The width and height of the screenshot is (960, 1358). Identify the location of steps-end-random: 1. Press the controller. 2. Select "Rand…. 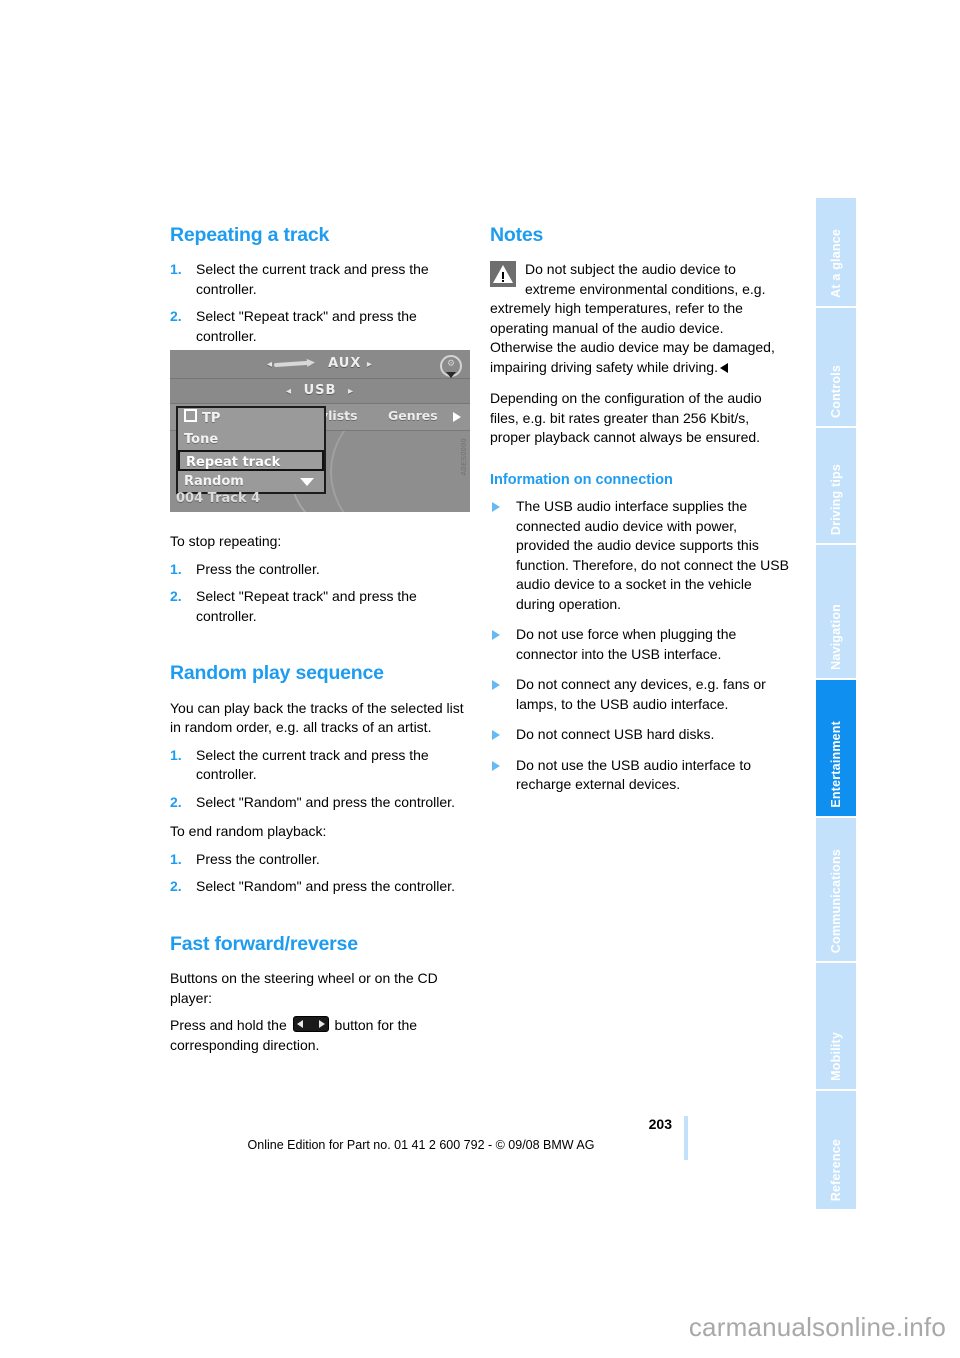
(320, 873).